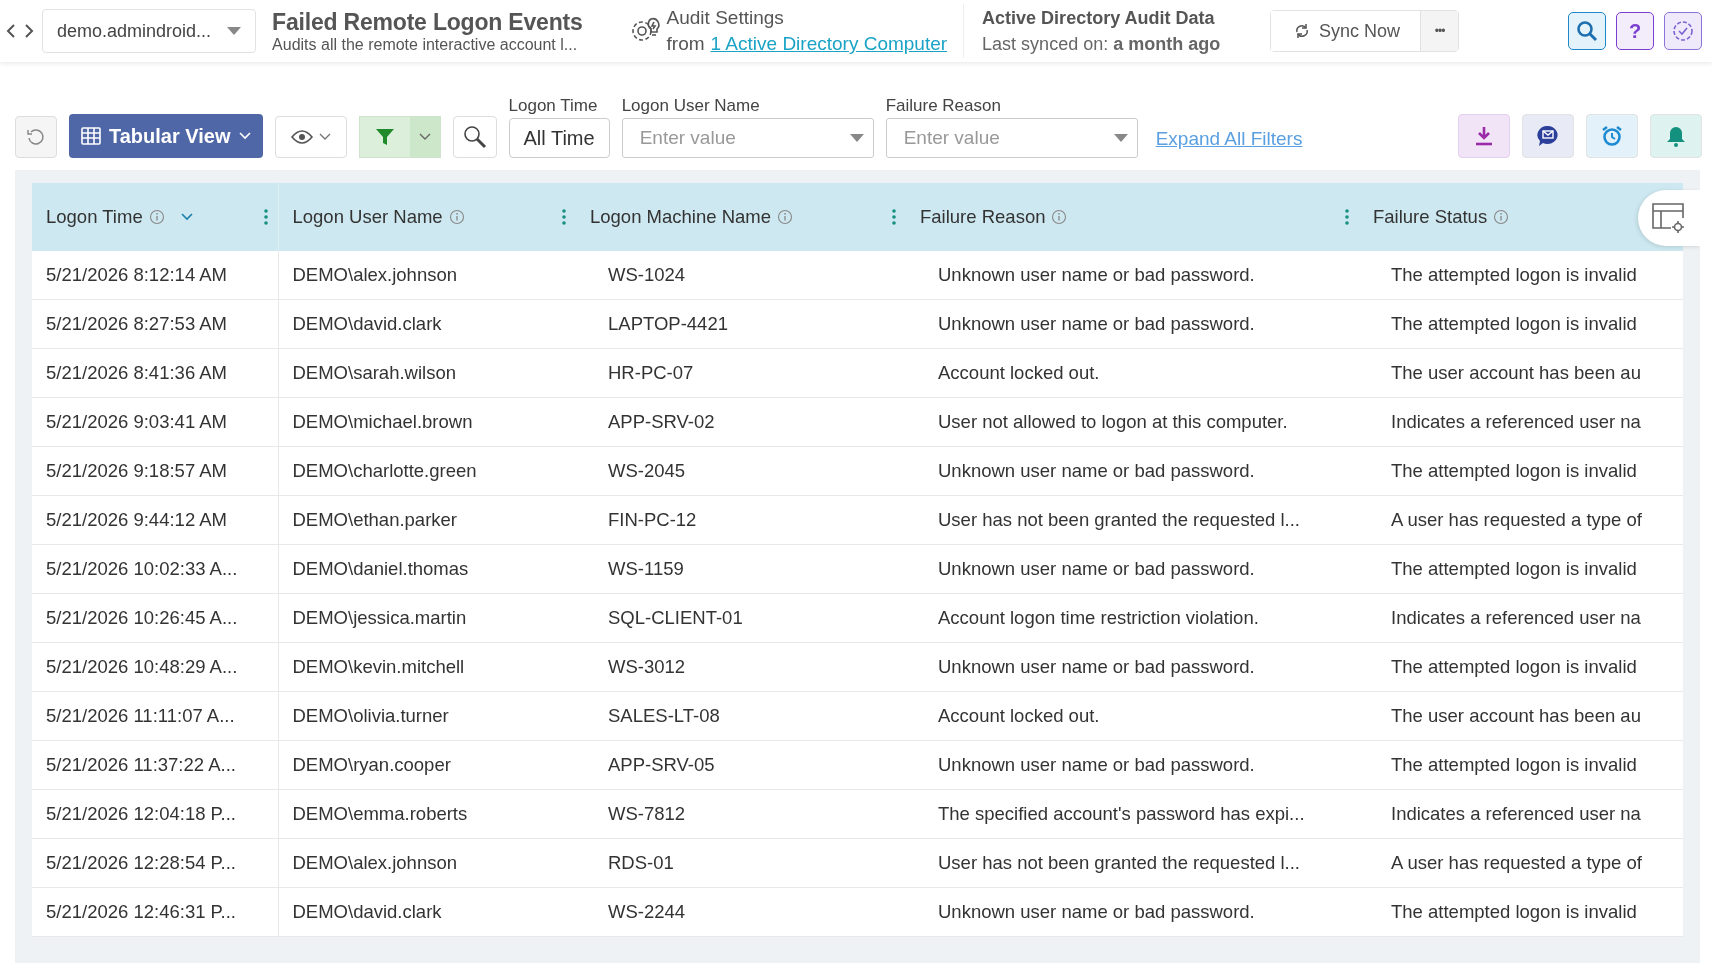  Describe the element at coordinates (427, 422) in the screenshot. I see `table-cell: DEMO\michael.brown` at that location.